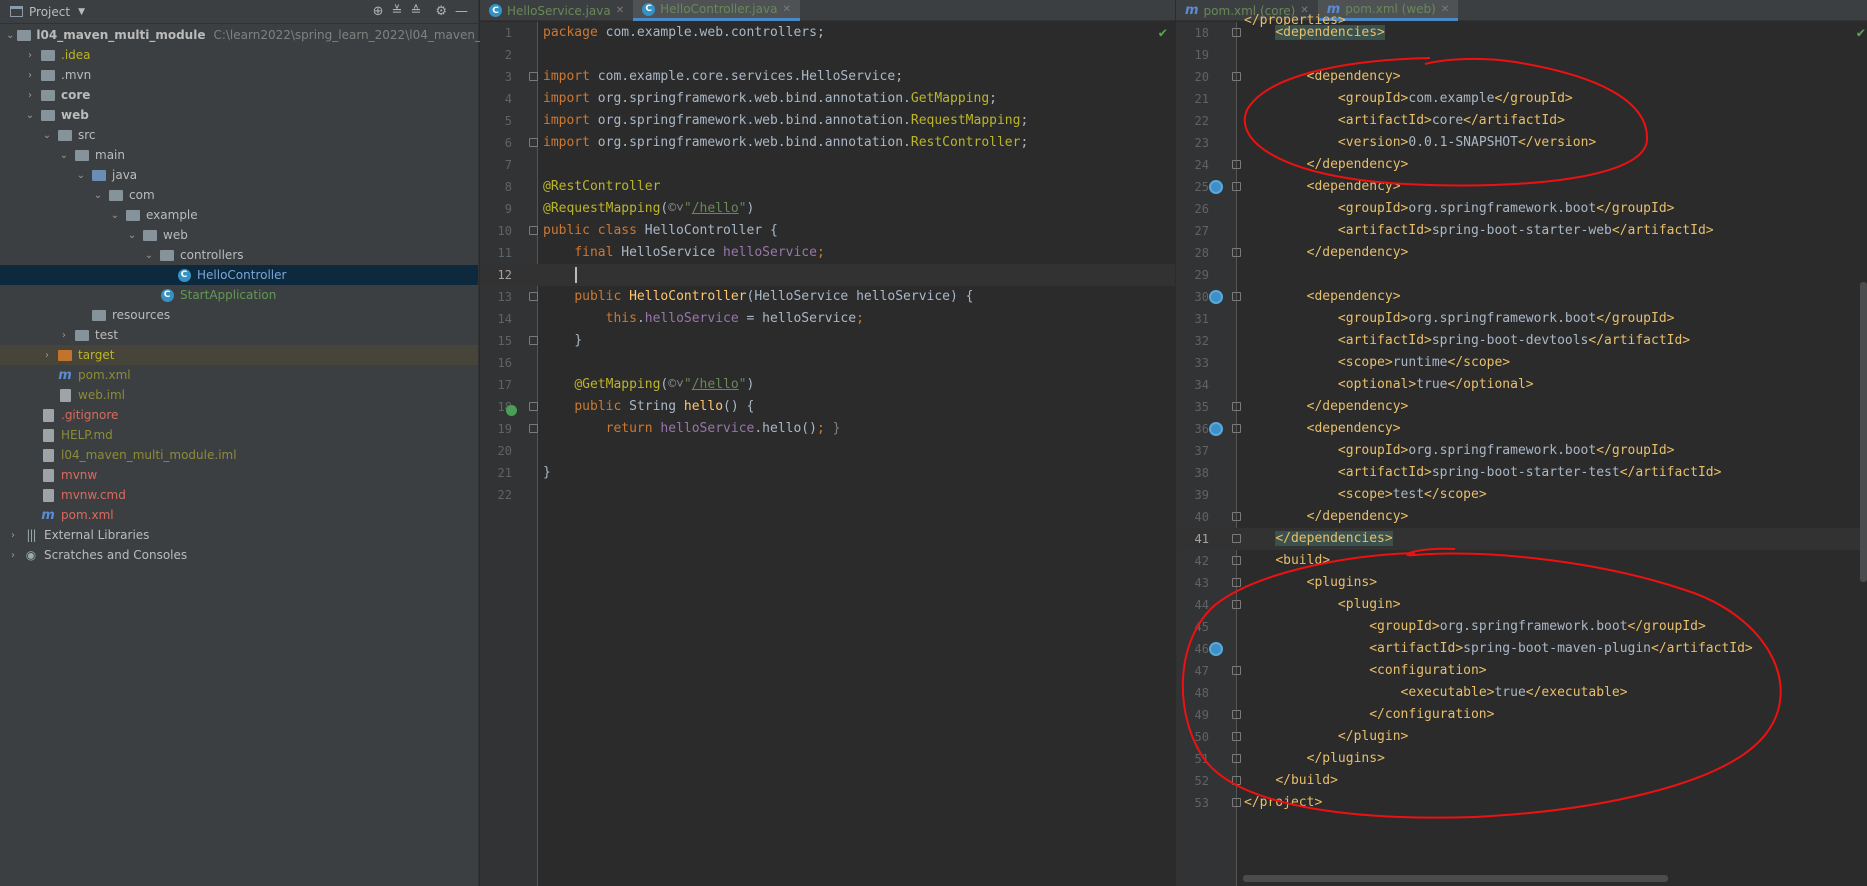 The width and height of the screenshot is (1867, 886). What do you see at coordinates (827, 407) in the screenshot?
I see `code-line: 18 public String hello() {` at bounding box center [827, 407].